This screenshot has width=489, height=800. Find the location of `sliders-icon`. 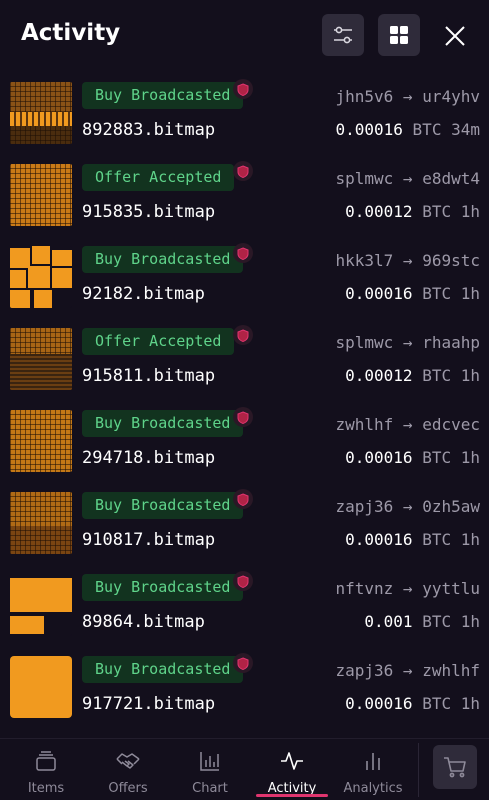

sliders-icon is located at coordinates (343, 35).